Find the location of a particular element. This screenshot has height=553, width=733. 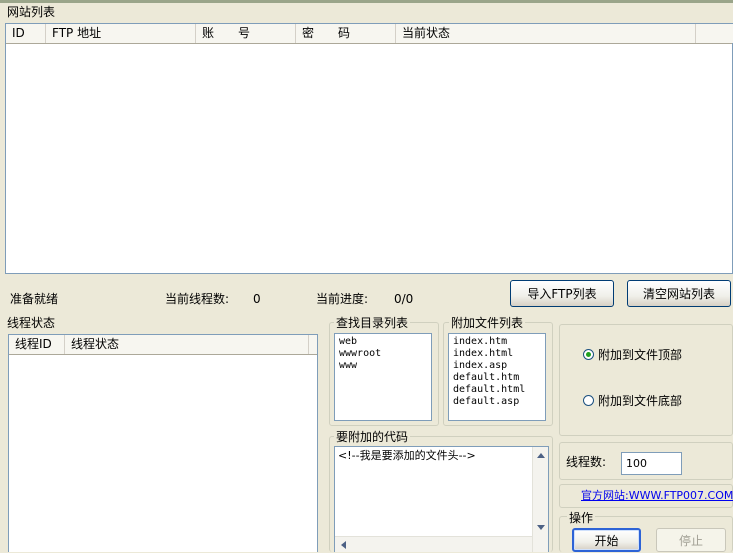

thread-status-header: 线程ID 线程状态 is located at coordinates (163, 345).